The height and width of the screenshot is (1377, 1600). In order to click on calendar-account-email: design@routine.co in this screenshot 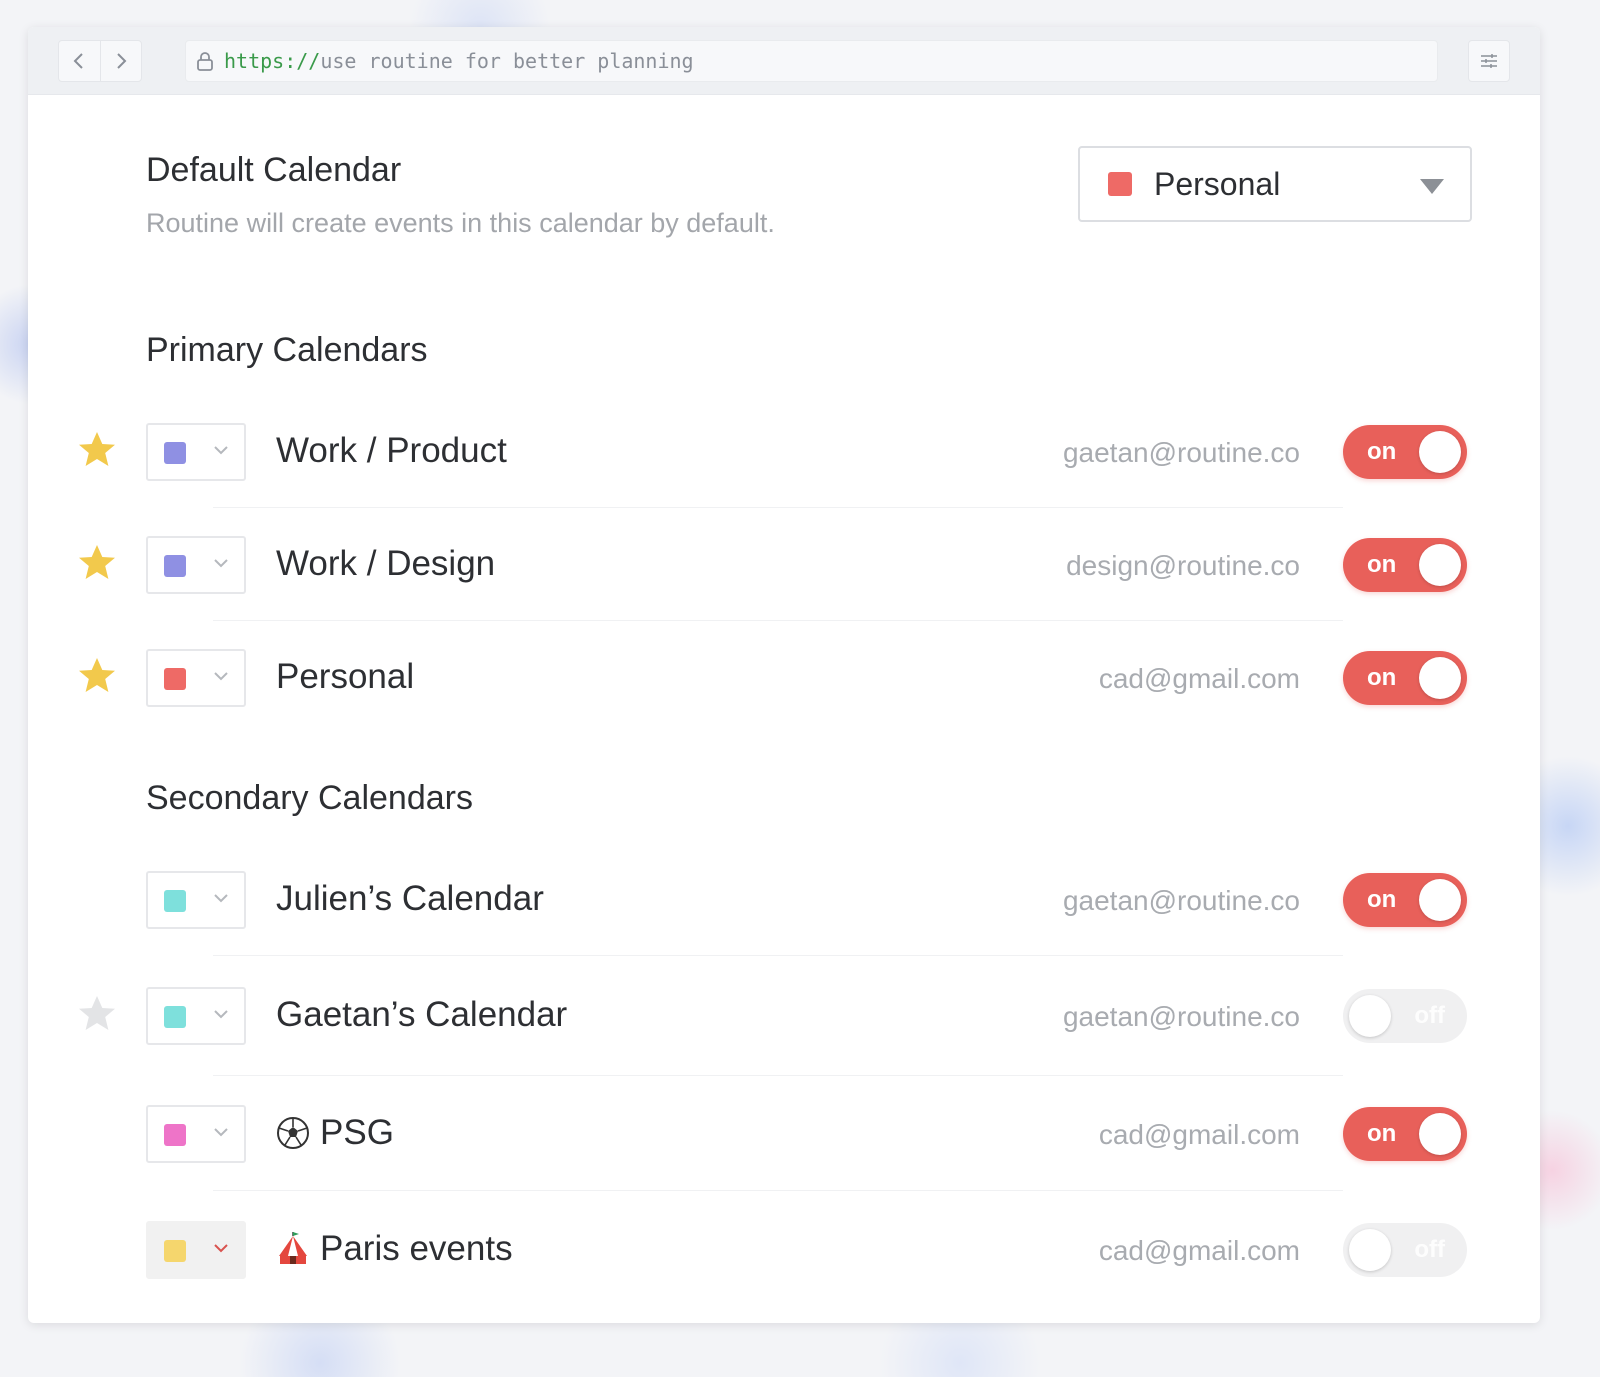, I will do `click(1183, 565)`.